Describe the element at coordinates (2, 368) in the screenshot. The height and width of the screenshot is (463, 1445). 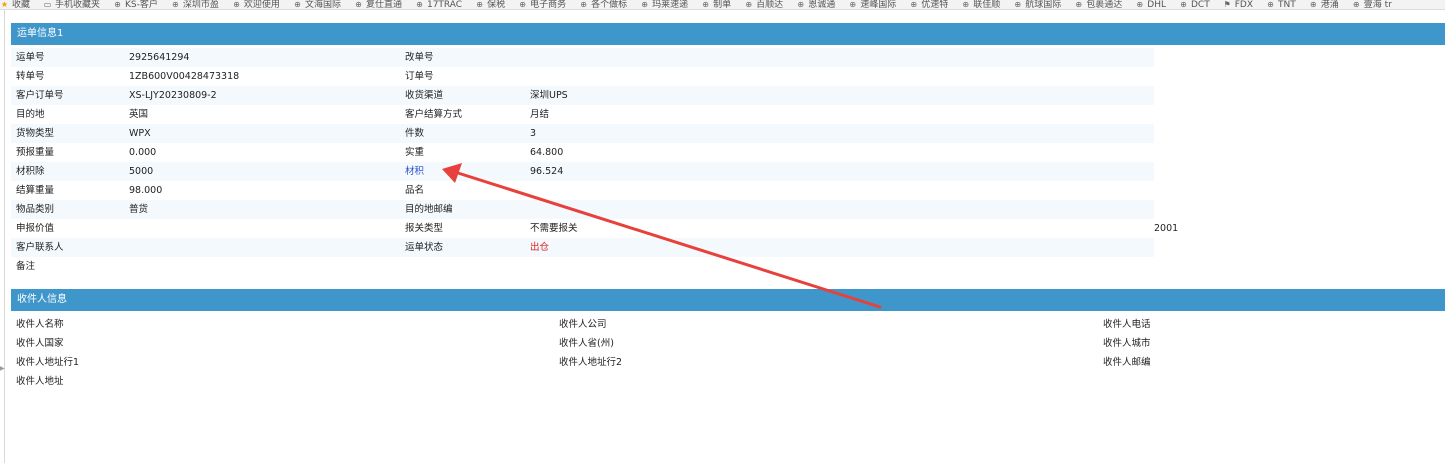
I see `collapse-arrow-icon: ▶` at that location.